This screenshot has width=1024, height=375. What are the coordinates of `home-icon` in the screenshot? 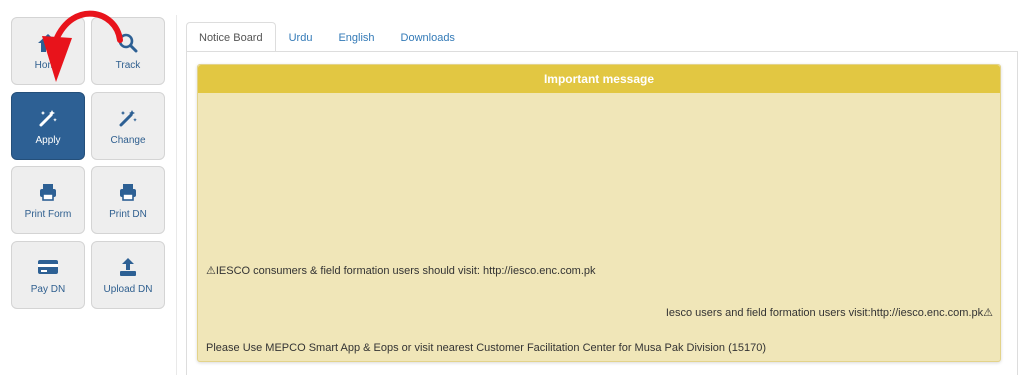 It's located at (48, 43).